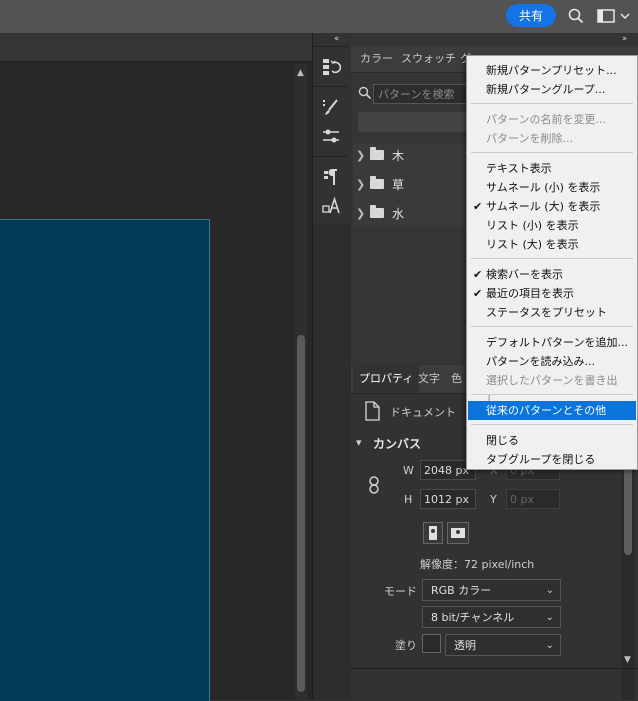 This screenshot has height=701, width=638. Describe the element at coordinates (412, 213) in the screenshot. I see `pattern-folder: ❯ 水` at that location.